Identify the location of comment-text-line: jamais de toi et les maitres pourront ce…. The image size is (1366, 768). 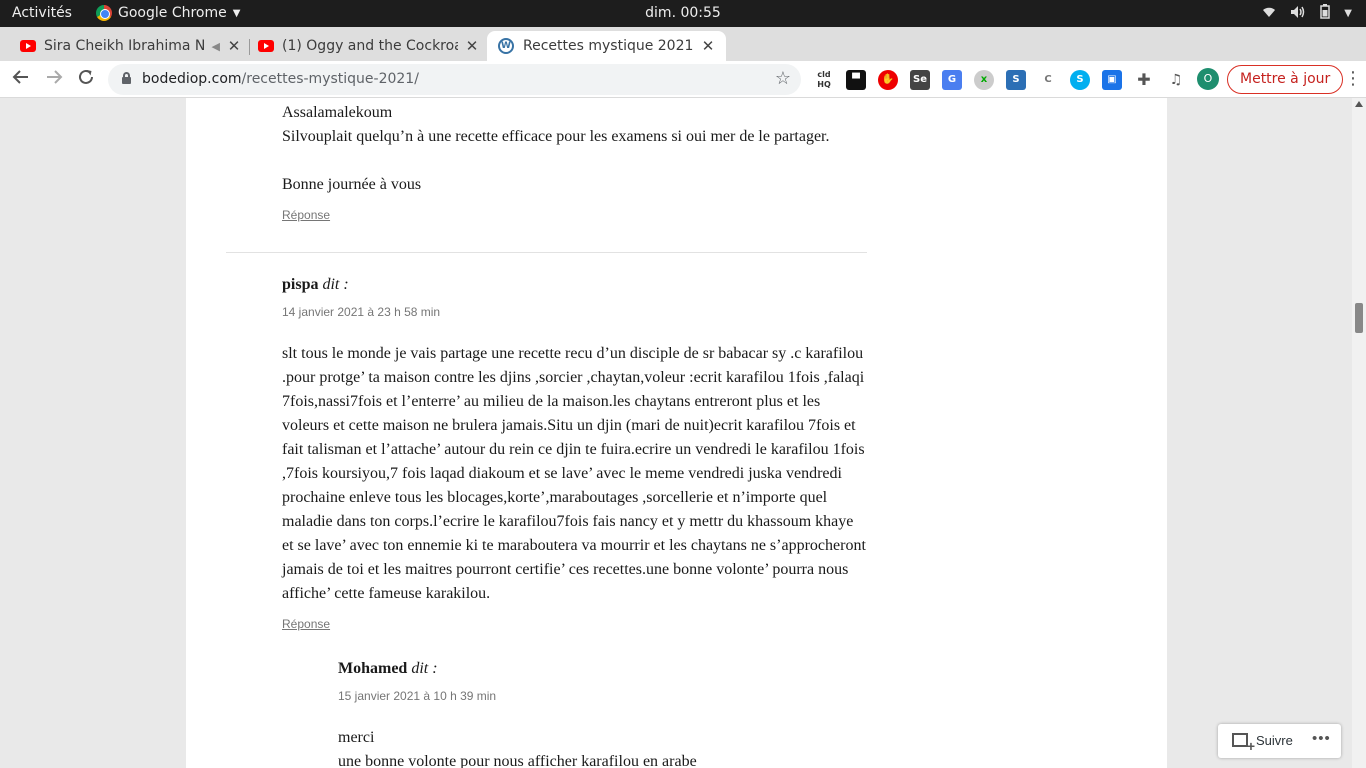
(565, 569).